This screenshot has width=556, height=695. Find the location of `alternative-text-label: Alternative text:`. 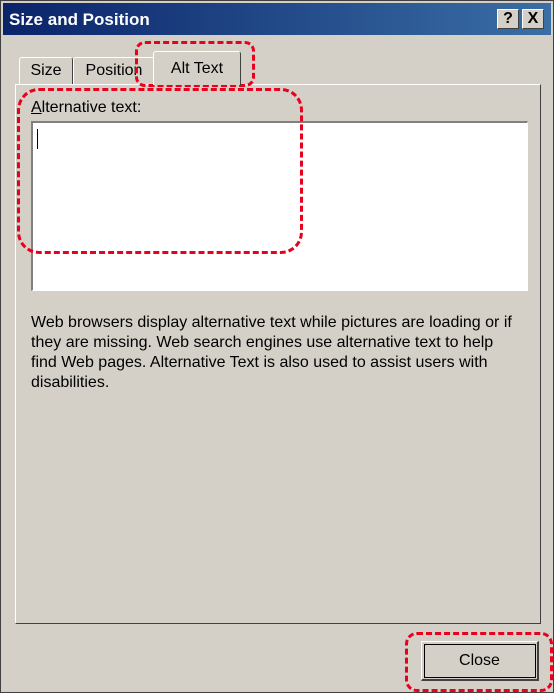

alternative-text-label: Alternative text: is located at coordinates (86, 108).